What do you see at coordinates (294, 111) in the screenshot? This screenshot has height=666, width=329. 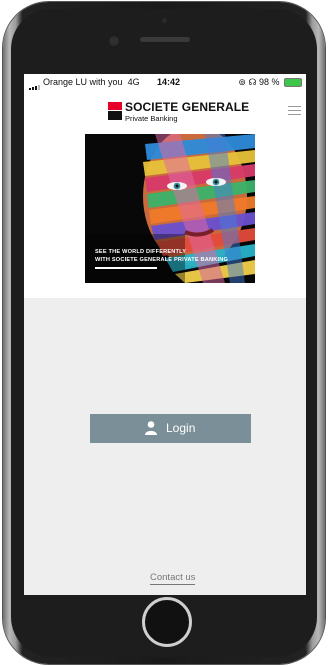 I see `hamburger-menu-icon` at bounding box center [294, 111].